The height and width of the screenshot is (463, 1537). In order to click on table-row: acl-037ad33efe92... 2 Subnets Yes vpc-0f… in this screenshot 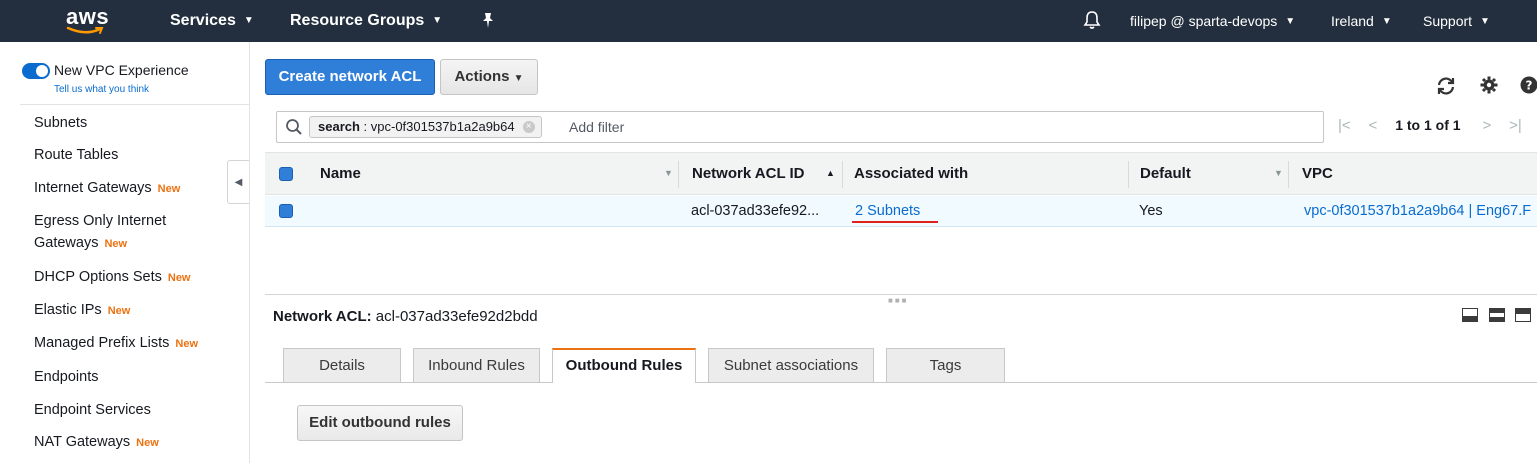, I will do `click(901, 211)`.